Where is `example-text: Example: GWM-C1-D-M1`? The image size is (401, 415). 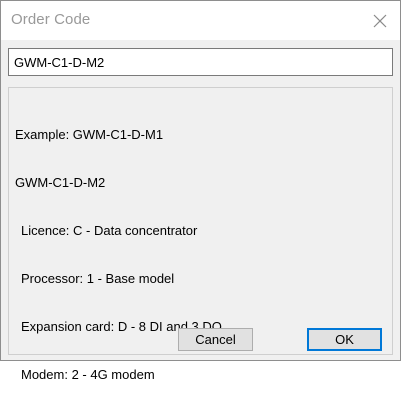 example-text: Example: GWM-C1-D-M1 is located at coordinates (89, 134).